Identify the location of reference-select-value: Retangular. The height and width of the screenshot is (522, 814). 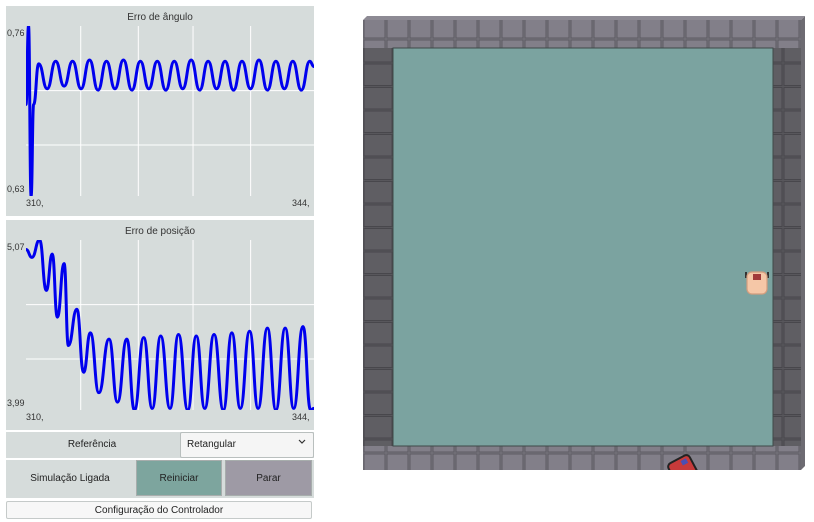
(211, 444).